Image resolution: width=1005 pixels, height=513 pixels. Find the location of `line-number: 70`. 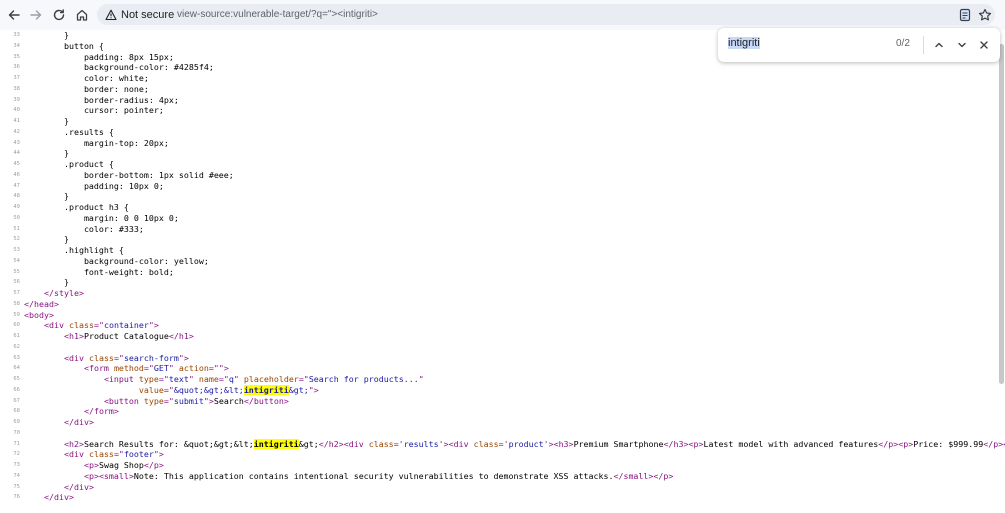

line-number: 70 is located at coordinates (16, 432).